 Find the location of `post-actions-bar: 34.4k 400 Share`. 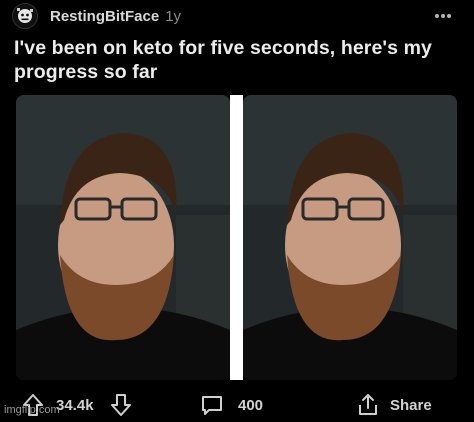

post-actions-bar: 34.4k 400 Share is located at coordinates (237, 405).